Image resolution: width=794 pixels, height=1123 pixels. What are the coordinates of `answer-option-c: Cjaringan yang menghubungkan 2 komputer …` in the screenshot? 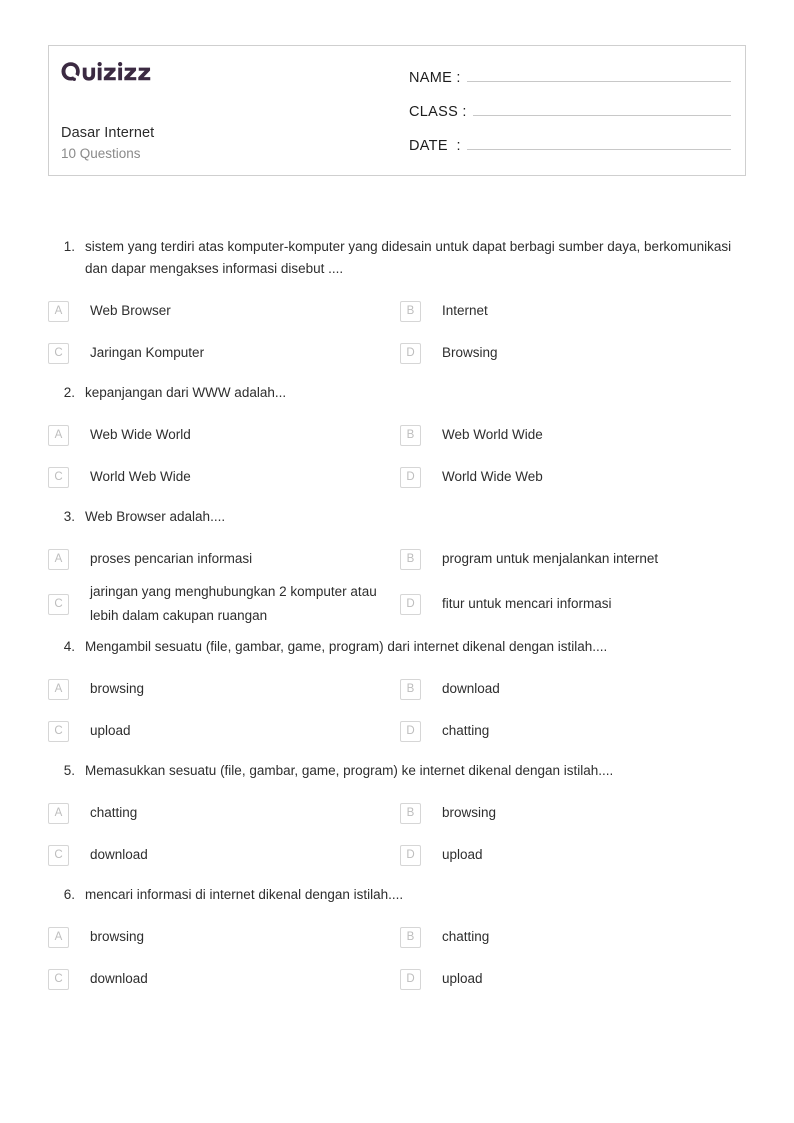 It's located at (224, 604).